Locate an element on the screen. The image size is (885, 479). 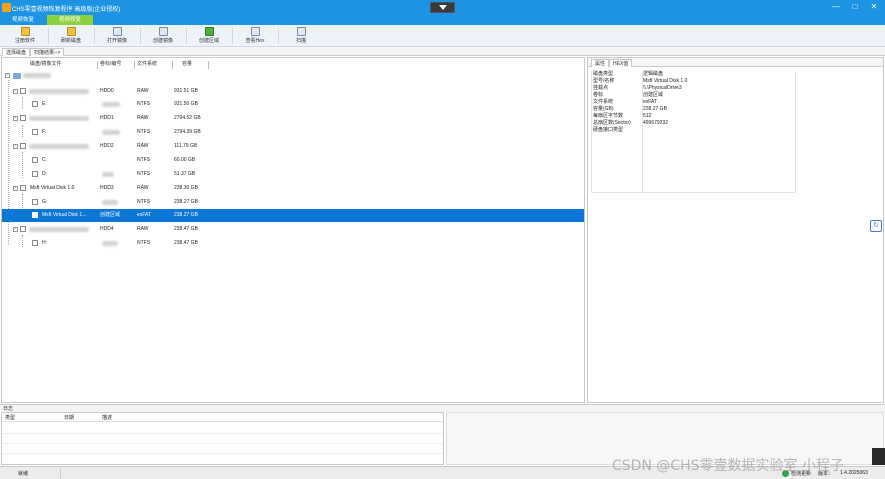
column-disk-image: 磁盘/镜像文件 is located at coordinates (45, 64).